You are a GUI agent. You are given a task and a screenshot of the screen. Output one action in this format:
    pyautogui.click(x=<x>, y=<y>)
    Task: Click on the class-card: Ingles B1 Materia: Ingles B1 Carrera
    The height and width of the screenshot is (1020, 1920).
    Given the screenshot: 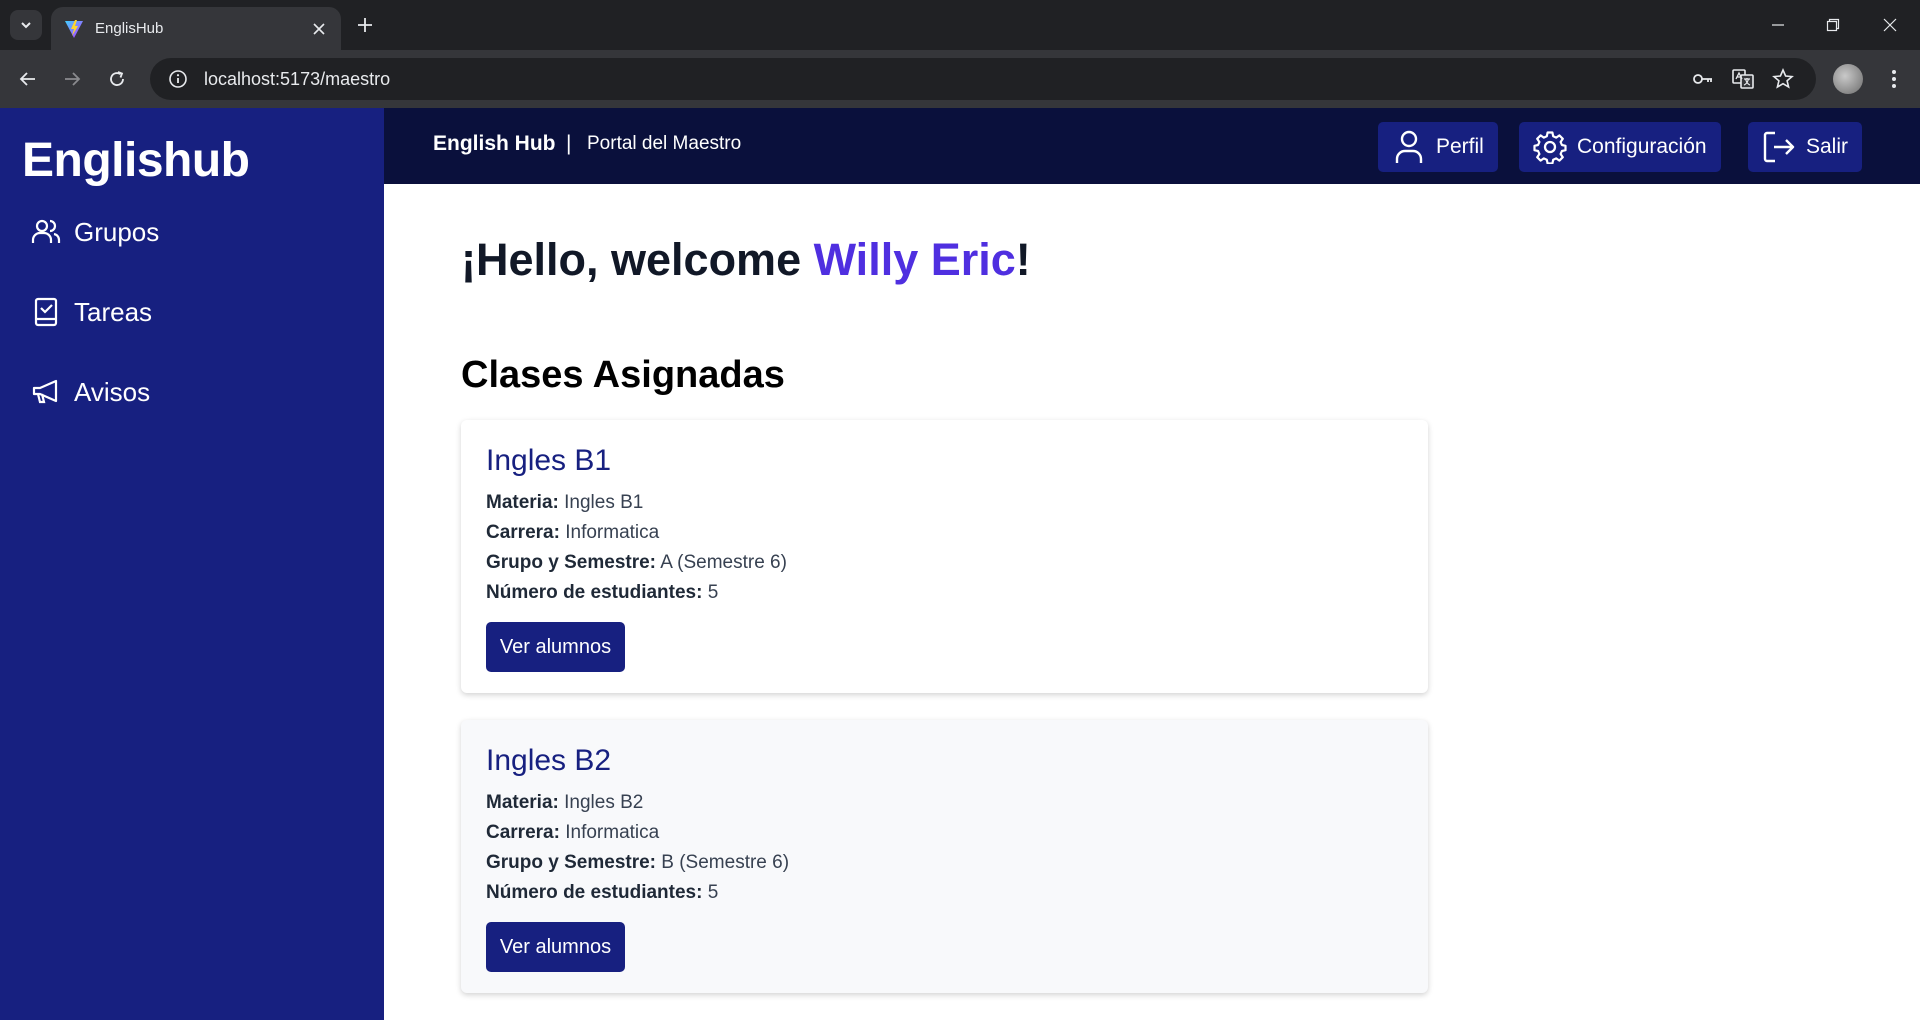 What is the action you would take?
    pyautogui.click(x=944, y=556)
    